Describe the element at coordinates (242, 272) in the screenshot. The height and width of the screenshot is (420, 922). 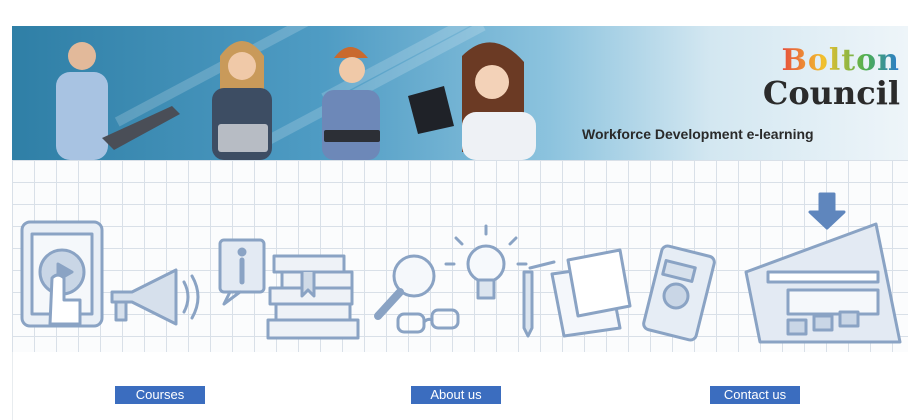
I see `info-icon` at that location.